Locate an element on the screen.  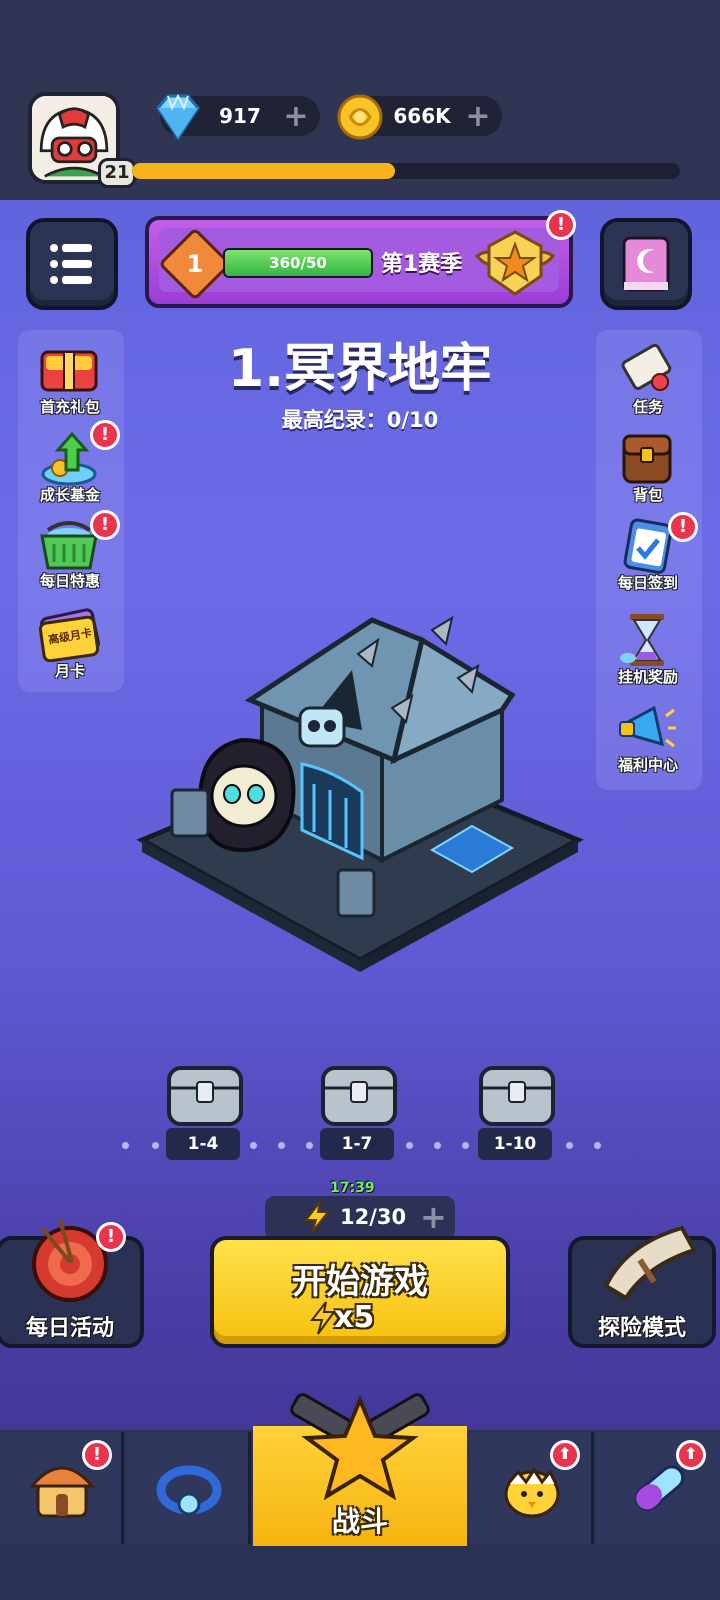
adventure-mode-label: 探险模式 is located at coordinates (641, 1328).